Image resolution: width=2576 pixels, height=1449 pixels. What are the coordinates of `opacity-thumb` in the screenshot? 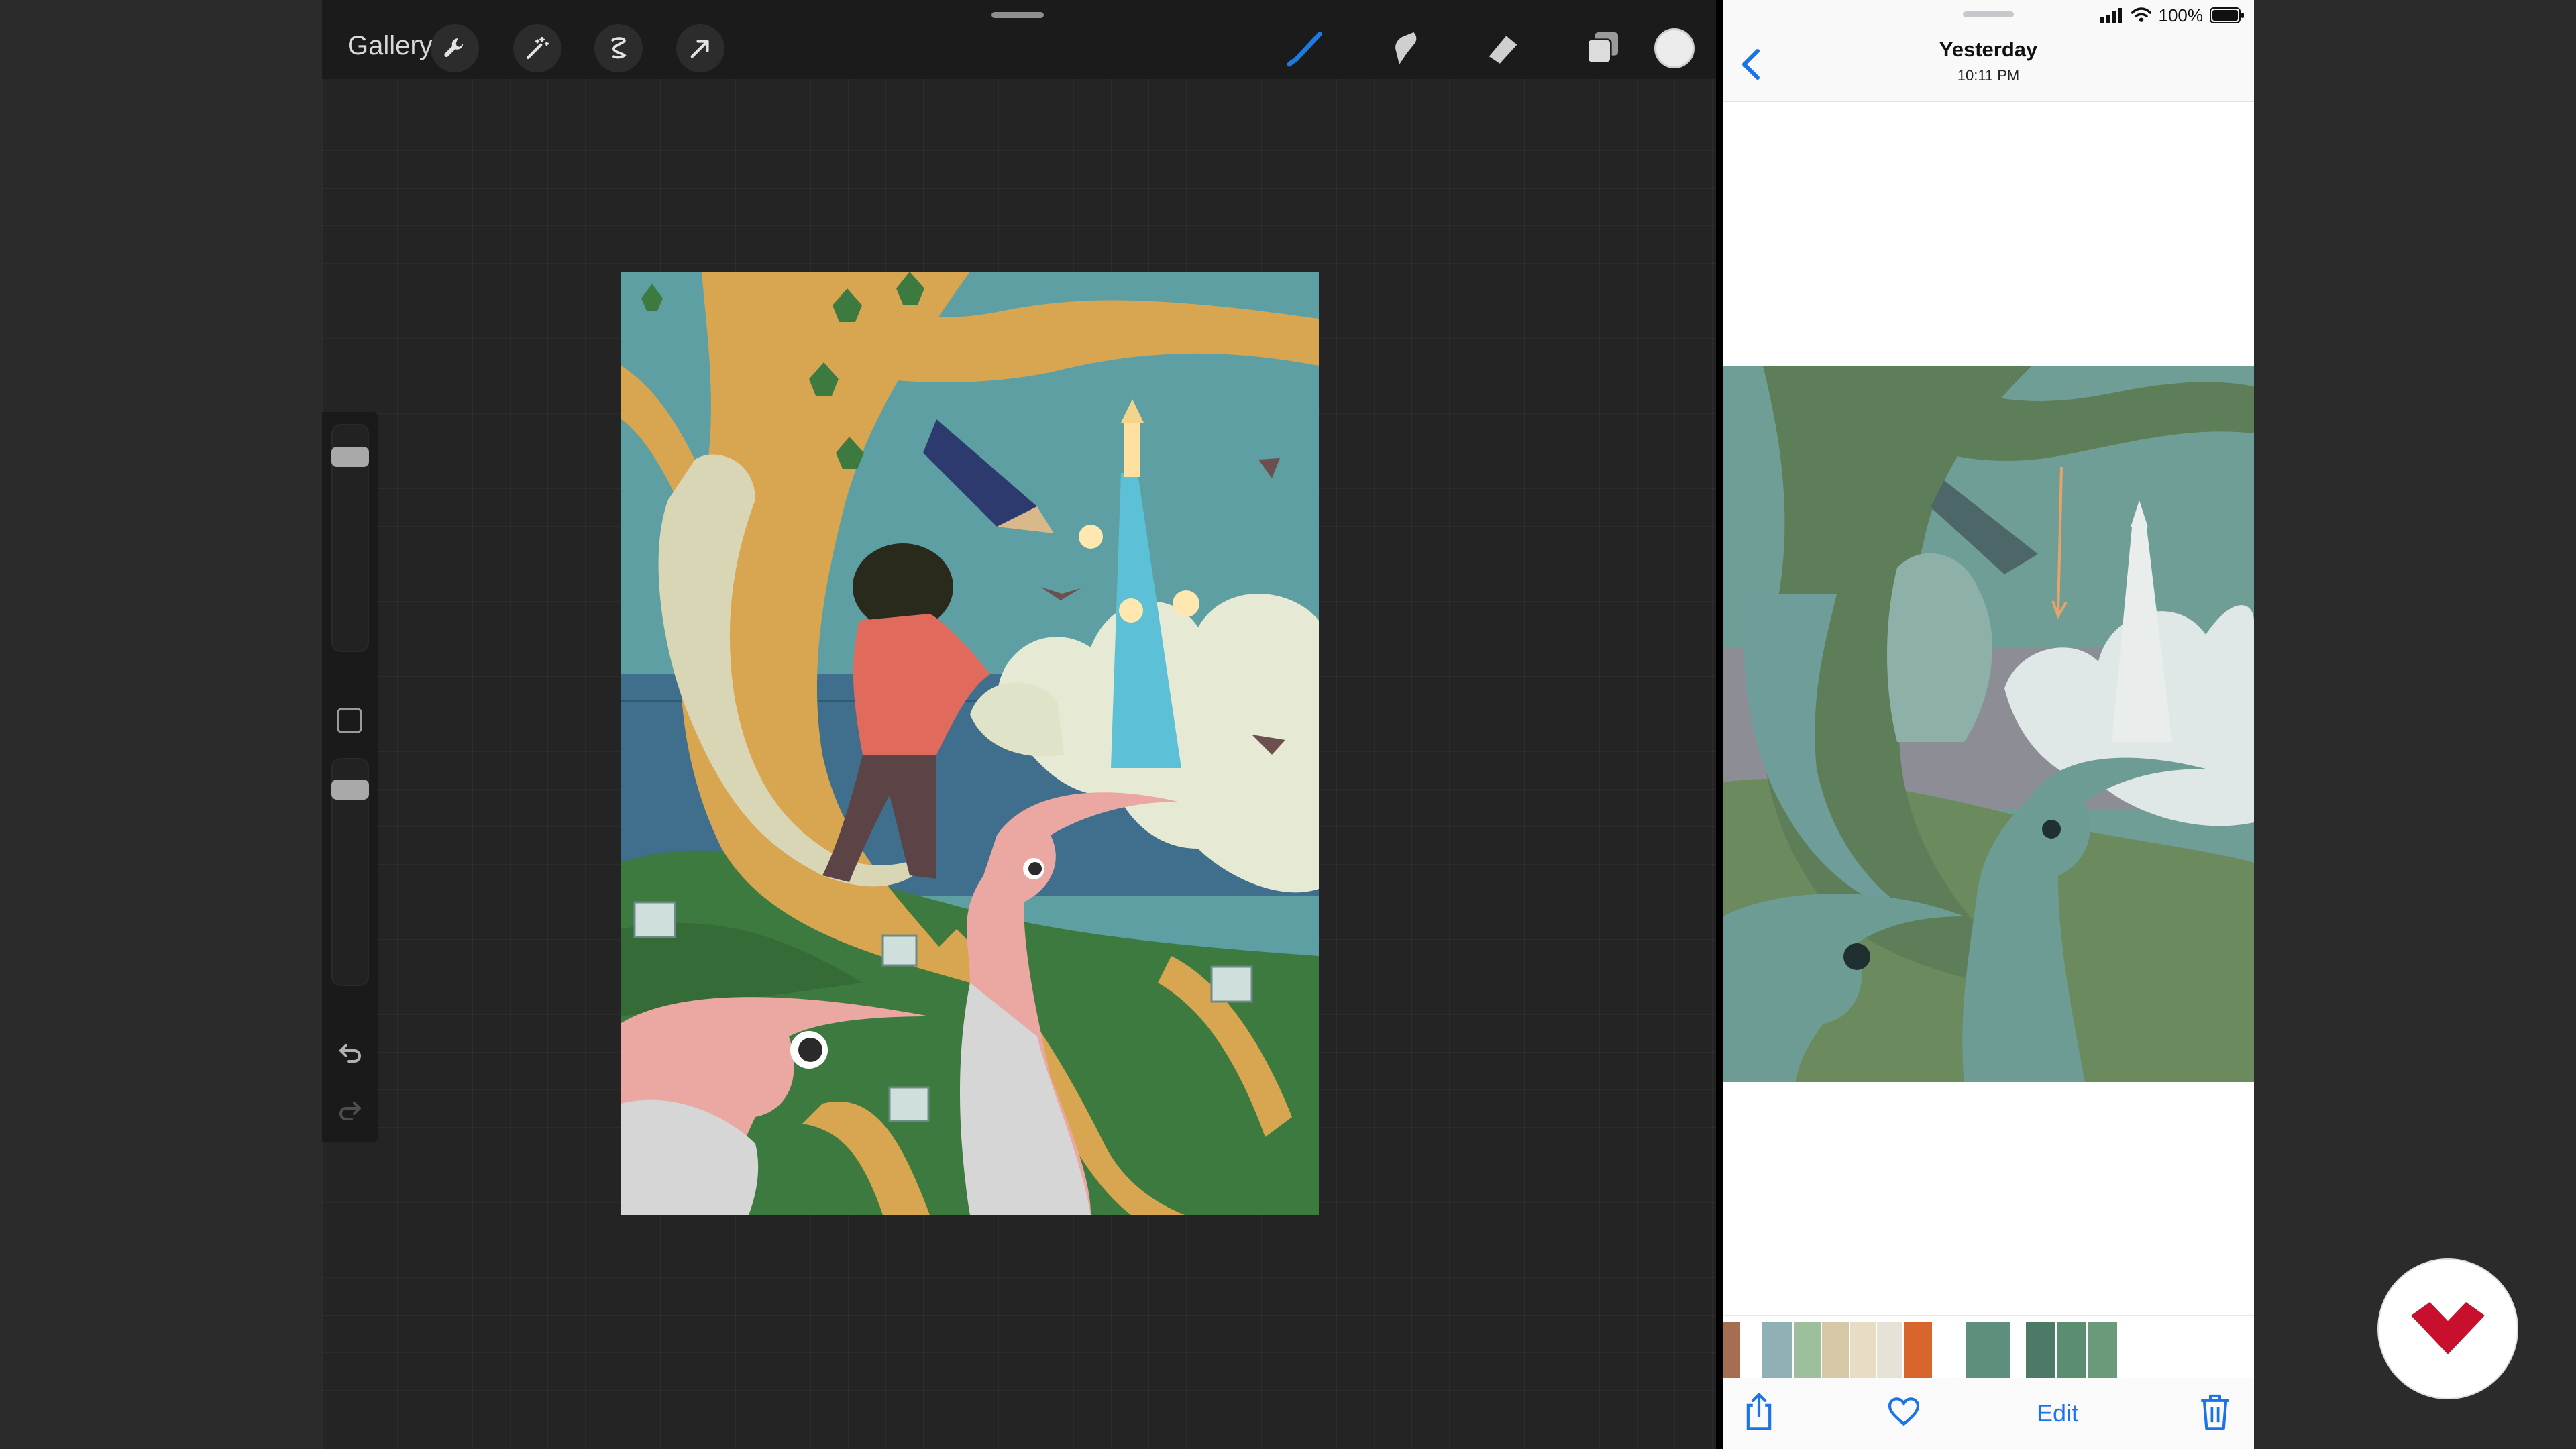 It's located at (350, 790).